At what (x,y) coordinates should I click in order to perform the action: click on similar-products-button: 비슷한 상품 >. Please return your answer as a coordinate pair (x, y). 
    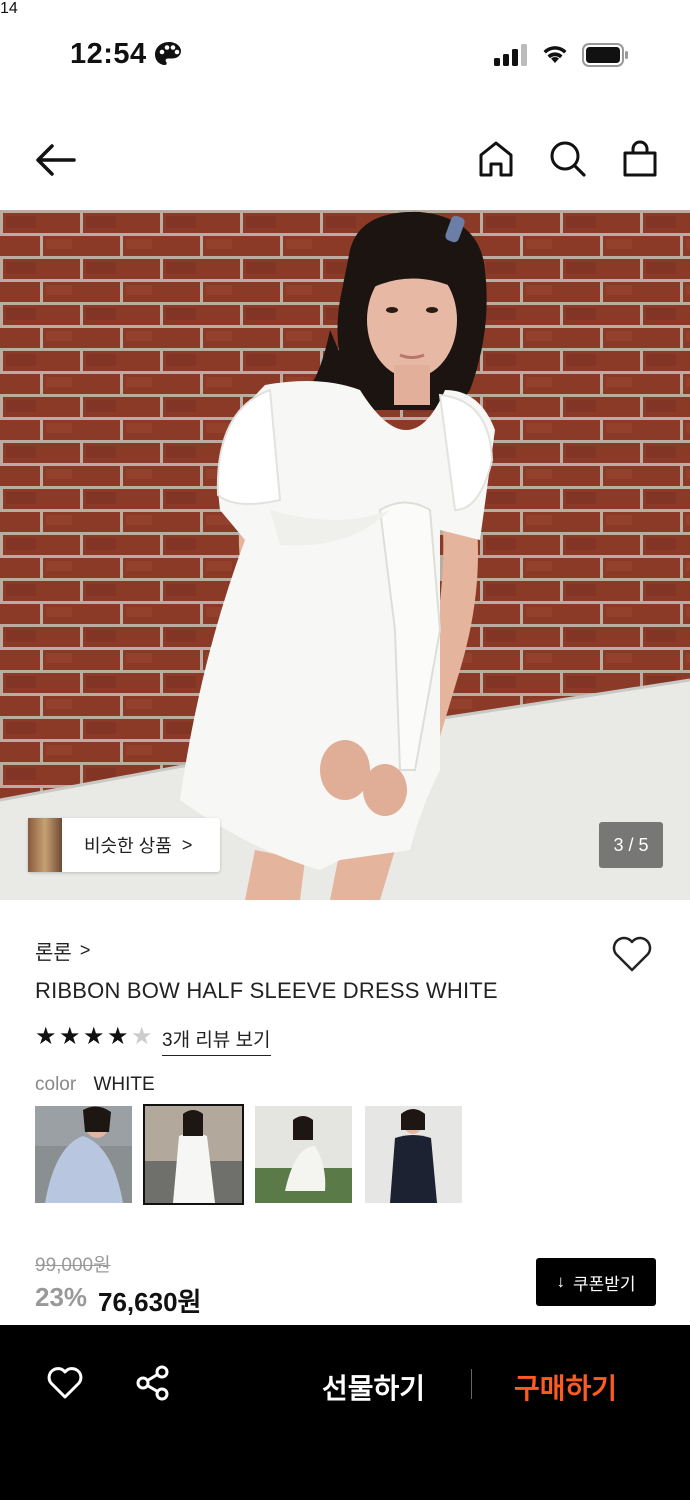
    Looking at the image, I should click on (124, 845).